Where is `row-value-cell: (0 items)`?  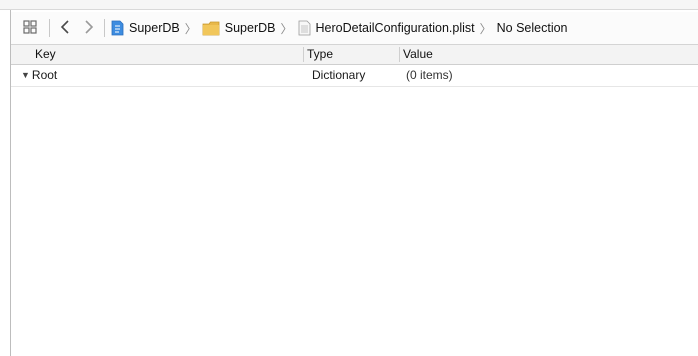 row-value-cell: (0 items) is located at coordinates (429, 75).